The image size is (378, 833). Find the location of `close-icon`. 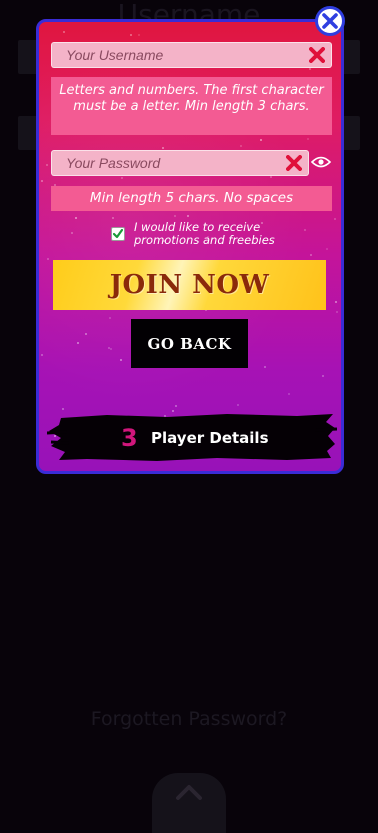

close-icon is located at coordinates (330, 21).